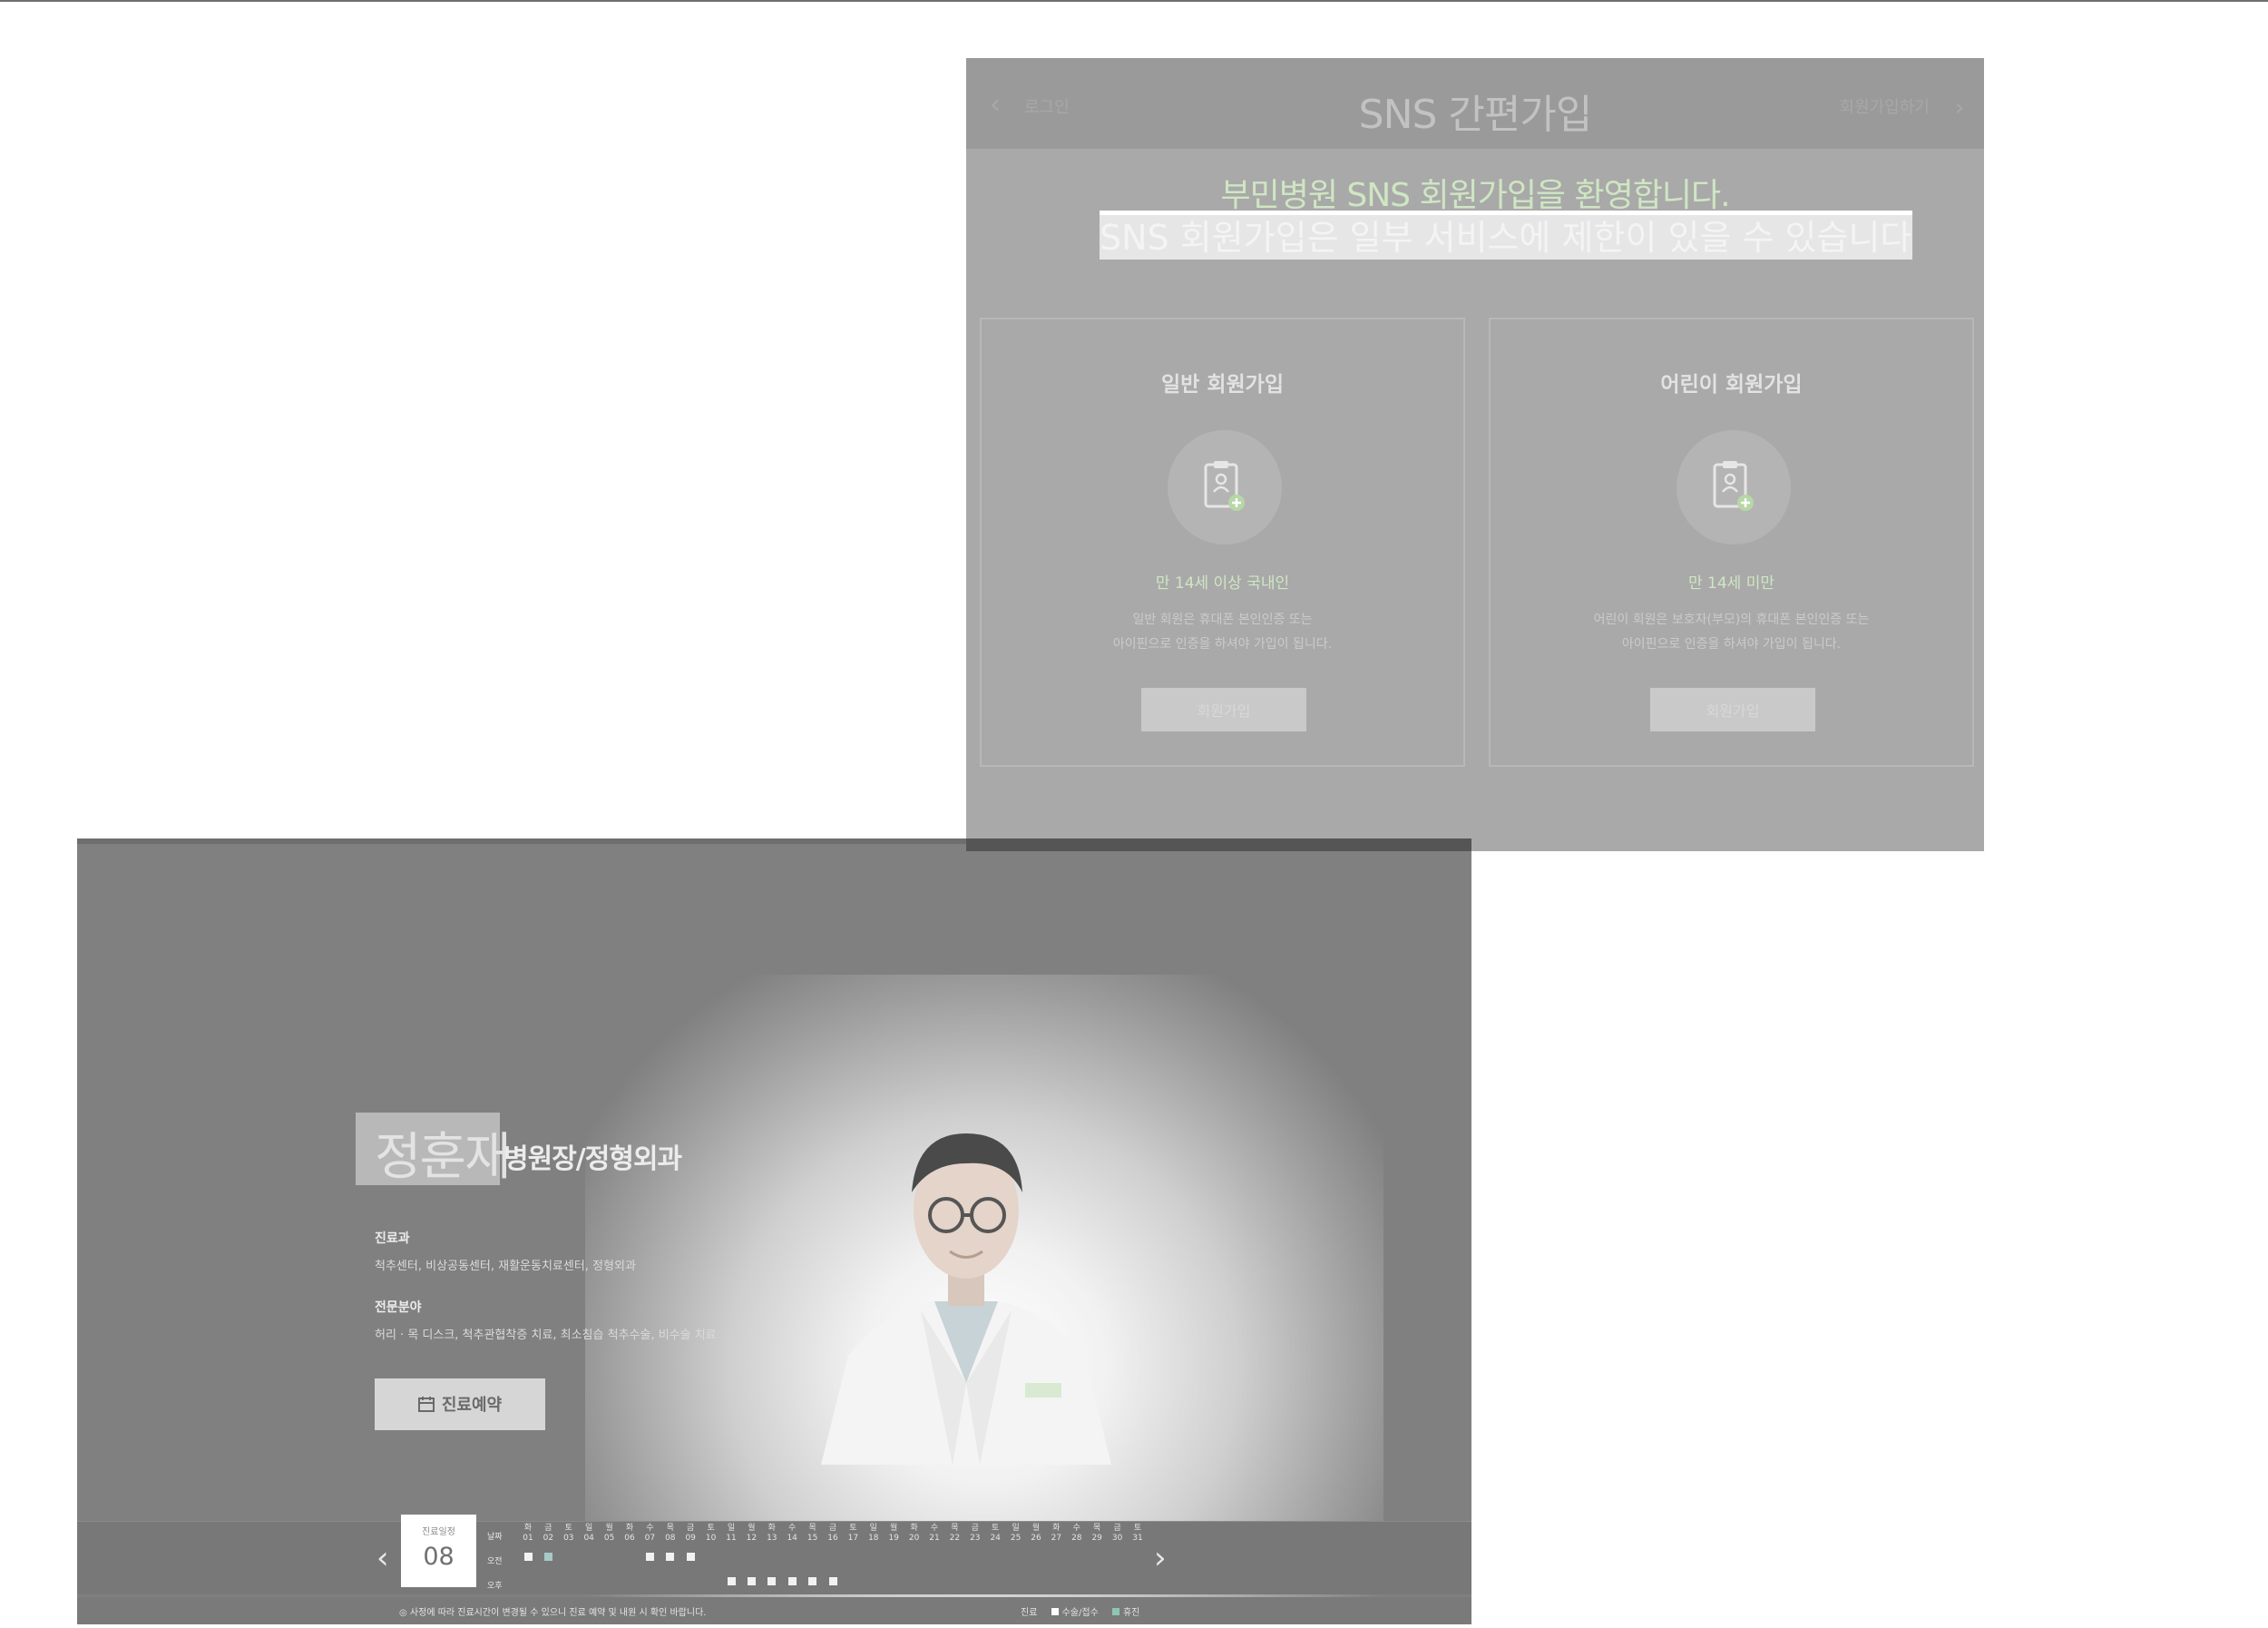 The width and height of the screenshot is (2268, 1628). Describe the element at coordinates (521, 841) in the screenshot. I see `panel-top-edge` at that location.